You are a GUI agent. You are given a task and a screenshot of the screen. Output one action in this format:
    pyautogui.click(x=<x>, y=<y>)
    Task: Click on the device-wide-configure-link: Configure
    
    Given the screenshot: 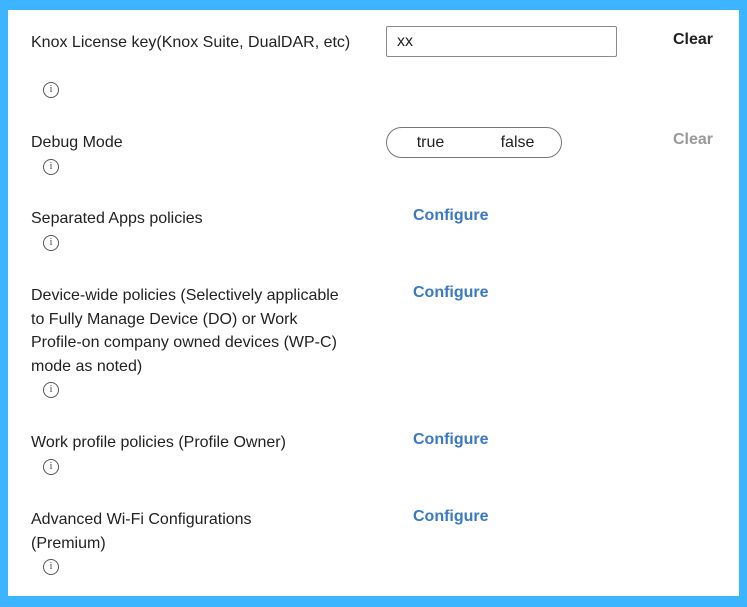 What is the action you would take?
    pyautogui.click(x=451, y=293)
    